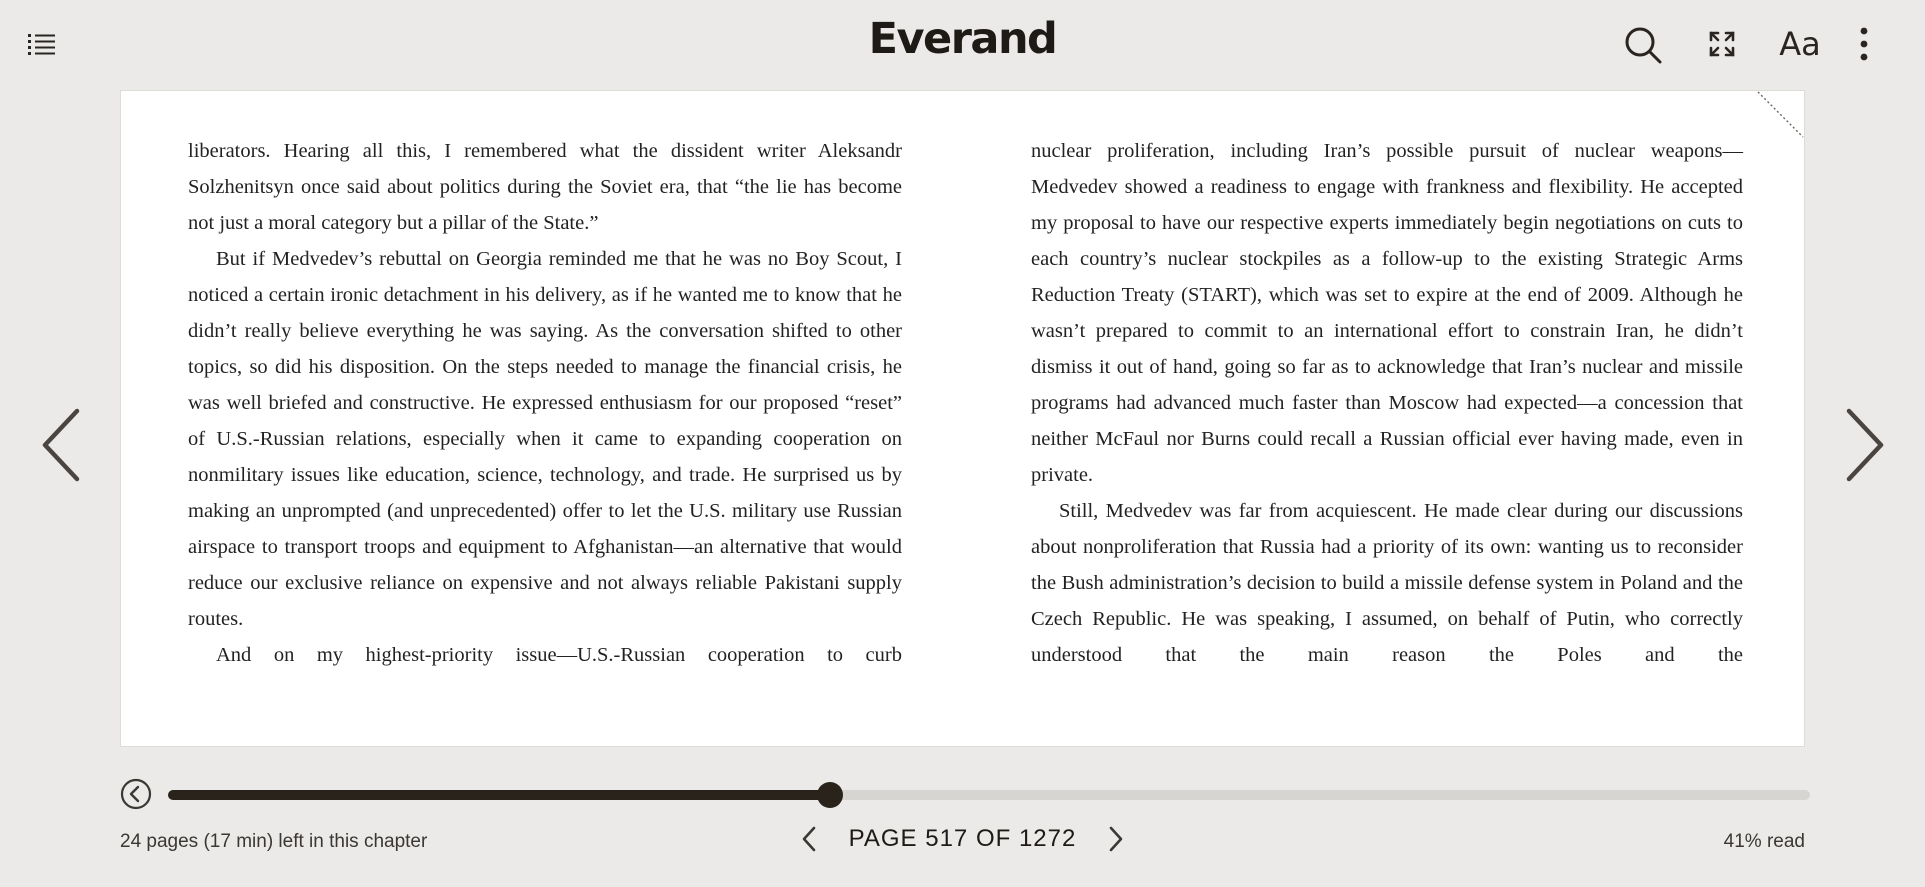  I want to click on reading-progress, so click(965, 794).